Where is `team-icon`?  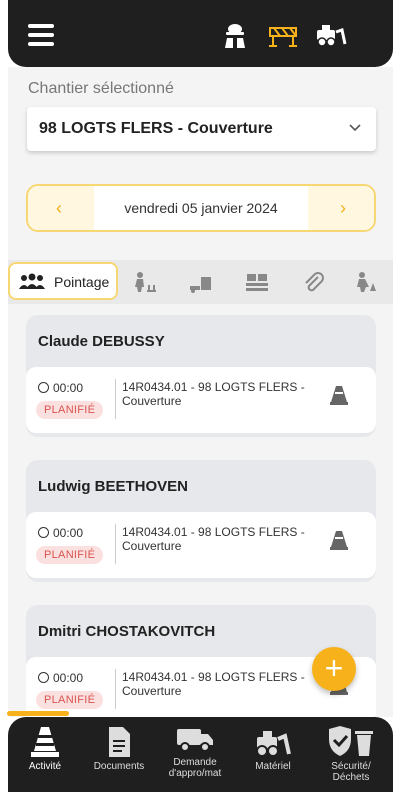 team-icon is located at coordinates (32, 281).